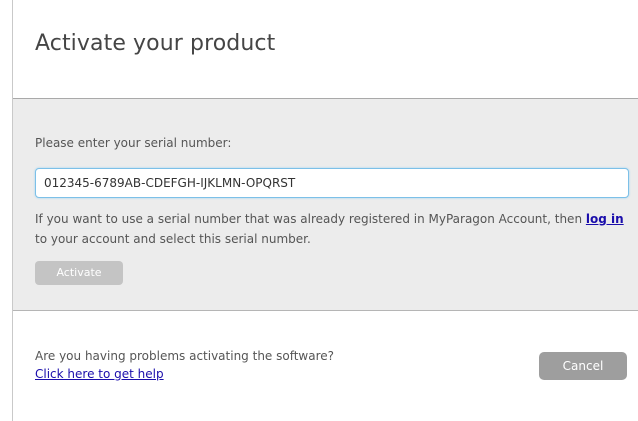 The image size is (638, 421). What do you see at coordinates (605, 219) in the screenshot?
I see `login-link: log in` at bounding box center [605, 219].